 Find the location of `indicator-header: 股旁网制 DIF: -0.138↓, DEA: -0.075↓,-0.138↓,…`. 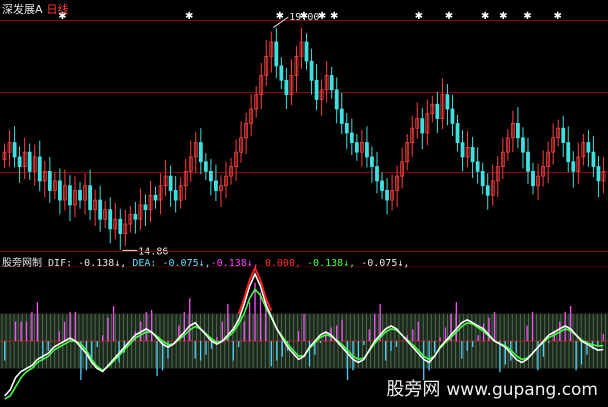

indicator-header: 股旁网制 DIF: -0.138↓, DEA: -0.075↓,-0.138↓,… is located at coordinates (205, 261).